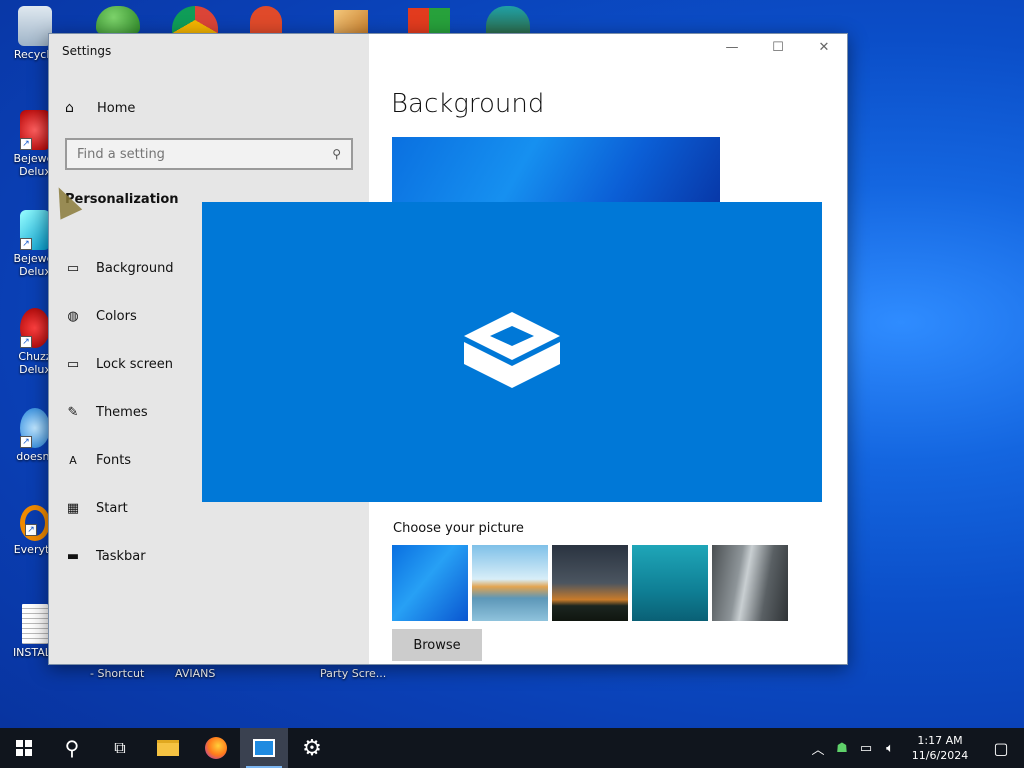 Image resolution: width=1024 pixels, height=768 pixels. Describe the element at coordinates (73, 412) in the screenshot. I see `brush-icon: ✎` at that location.